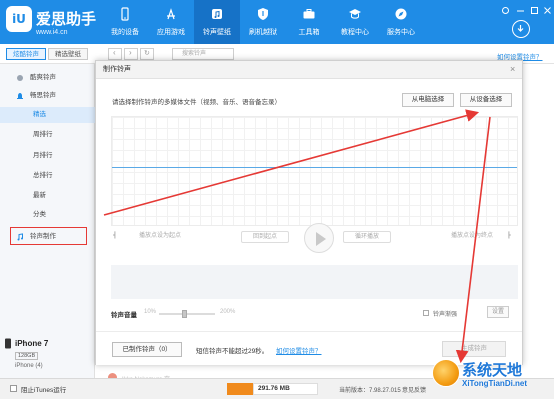 Image resolution: width=554 pixels, height=399 pixels. What do you see at coordinates (196, 102) in the screenshot?
I see `dialog-description: 请选择制作铃声的多媒体文件（视频、音乐、语音备忘录）` at bounding box center [196, 102].